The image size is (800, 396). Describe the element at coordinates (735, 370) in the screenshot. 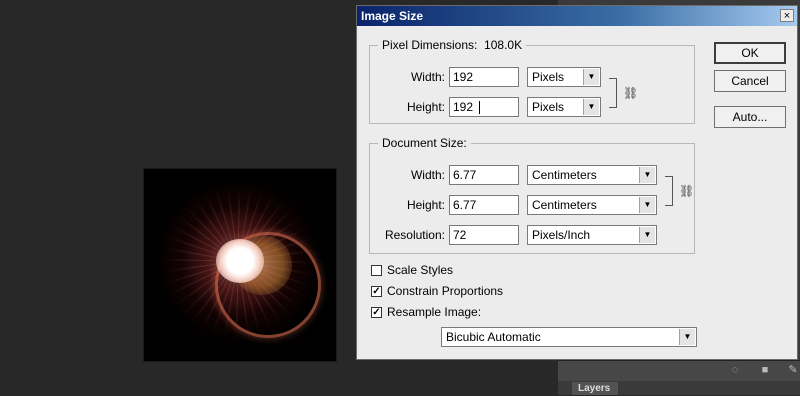

I see `dotted-circle-icon: ◌` at that location.